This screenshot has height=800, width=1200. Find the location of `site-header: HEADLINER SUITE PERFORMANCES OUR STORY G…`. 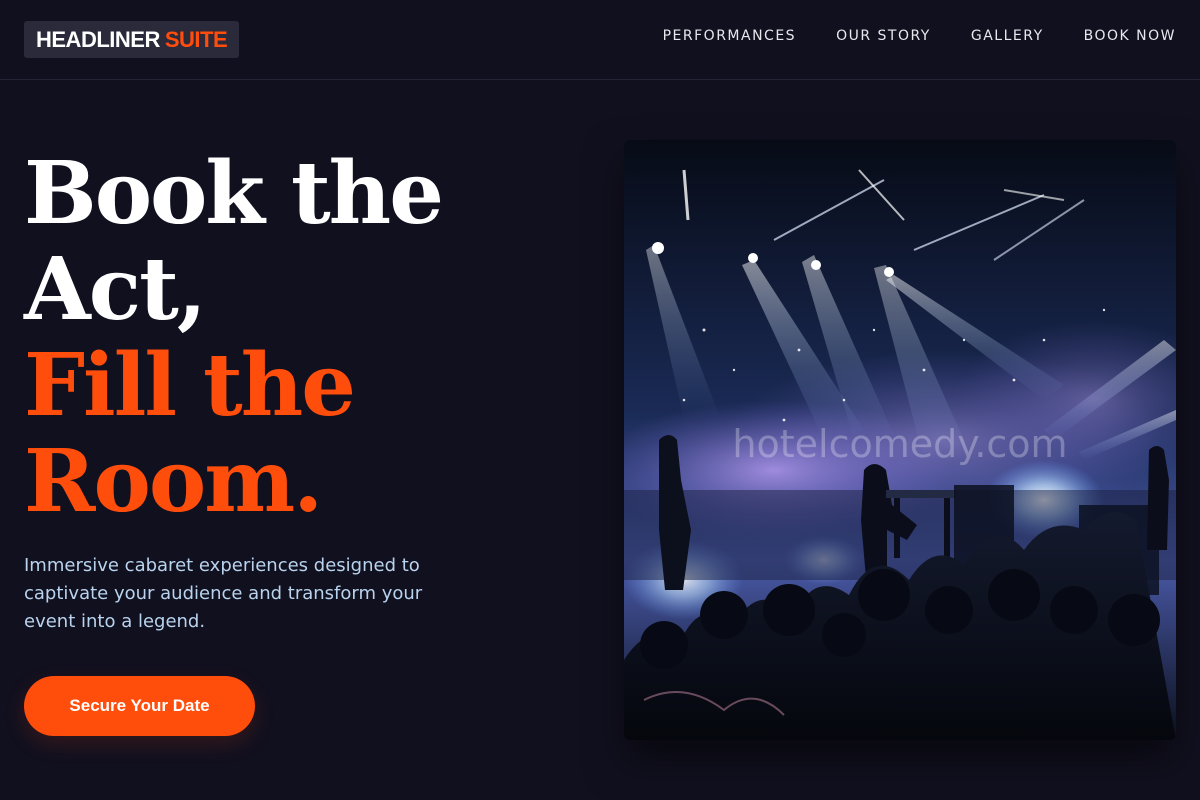

site-header: HEADLINER SUITE PERFORMANCES OUR STORY G… is located at coordinates (600, 40).